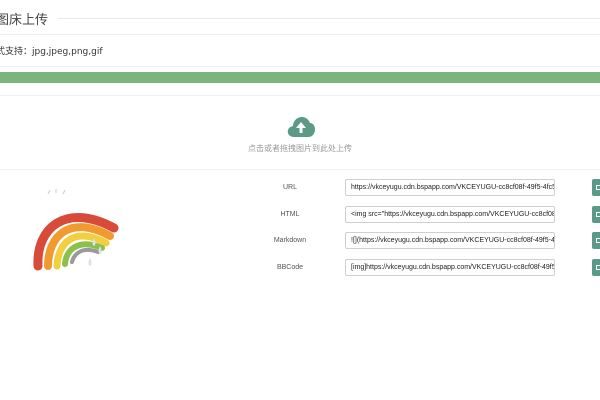 The image size is (600, 400). Describe the element at coordinates (596, 267) in the screenshot. I see `copy-bbcode-button` at that location.